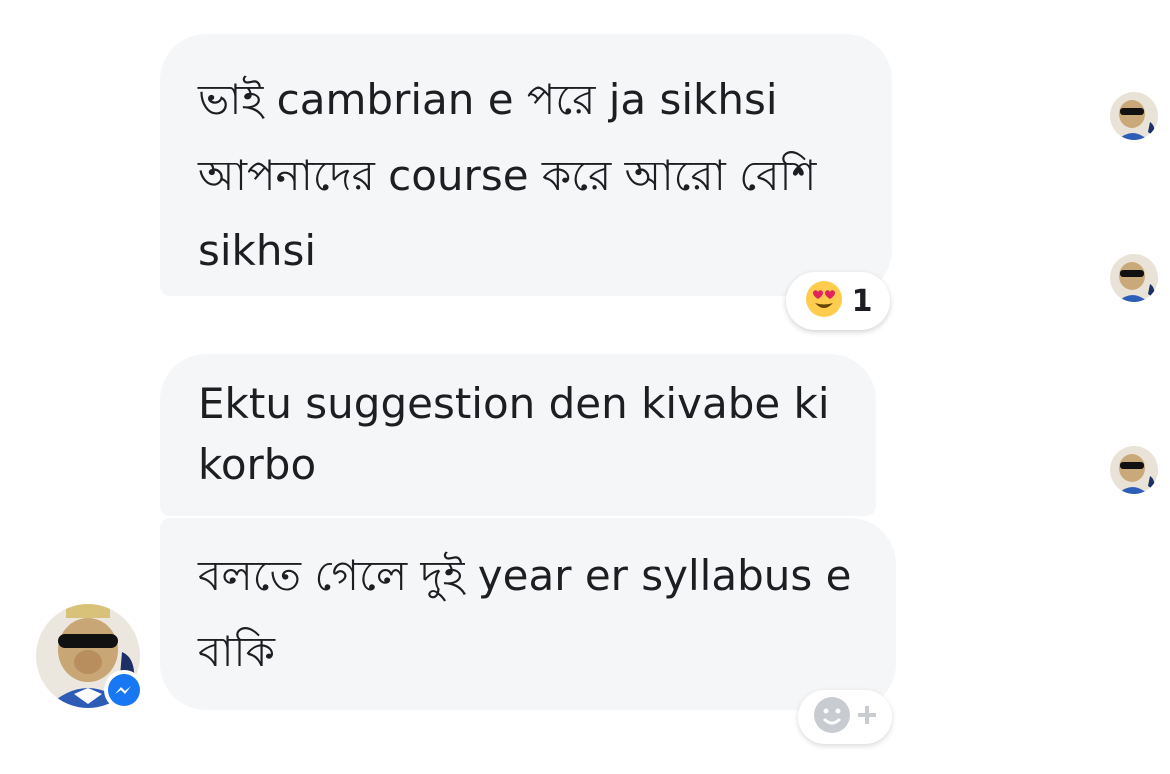 This screenshot has width=1170, height=774. I want to click on heart-eyes-emoji-icon, so click(824, 301).